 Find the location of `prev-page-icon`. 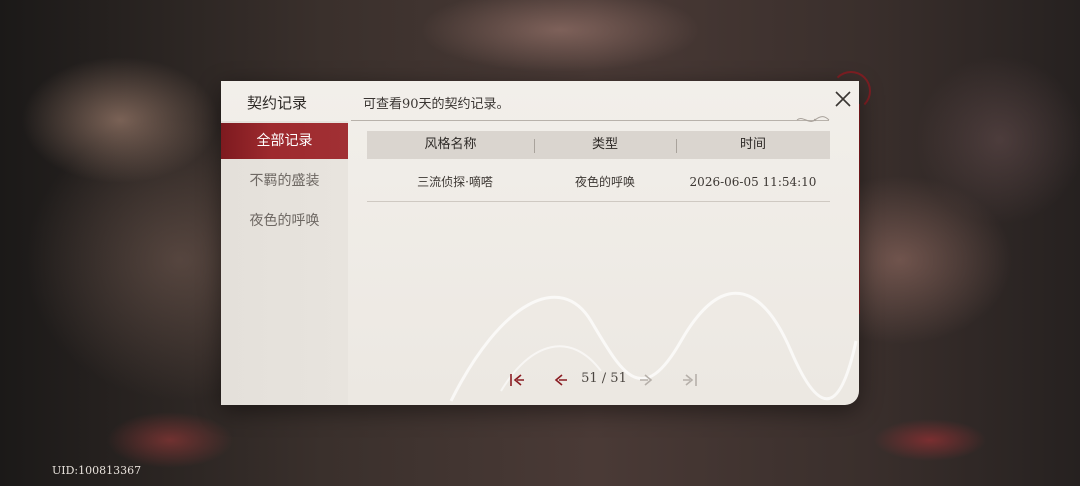

prev-page-icon is located at coordinates (560, 380).